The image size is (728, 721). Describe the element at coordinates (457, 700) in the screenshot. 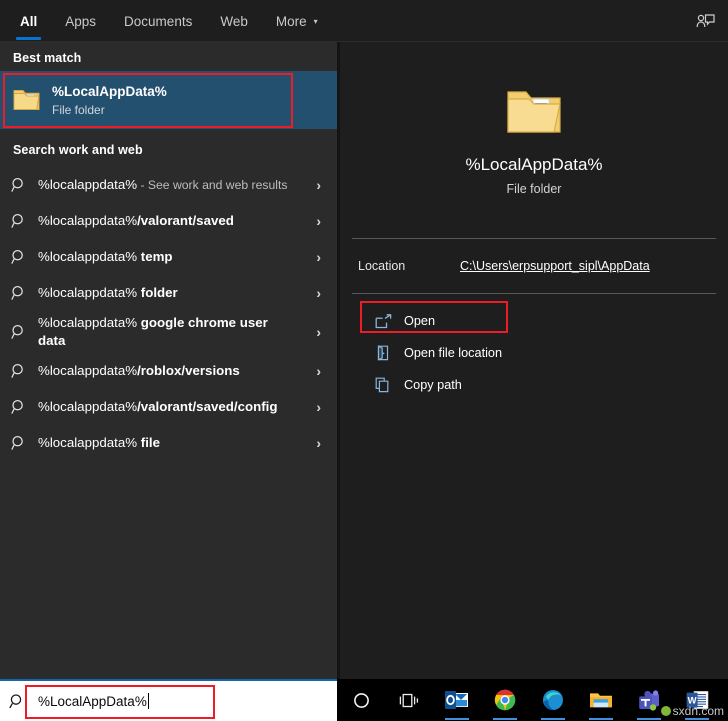

I see `outlook-icon` at that location.